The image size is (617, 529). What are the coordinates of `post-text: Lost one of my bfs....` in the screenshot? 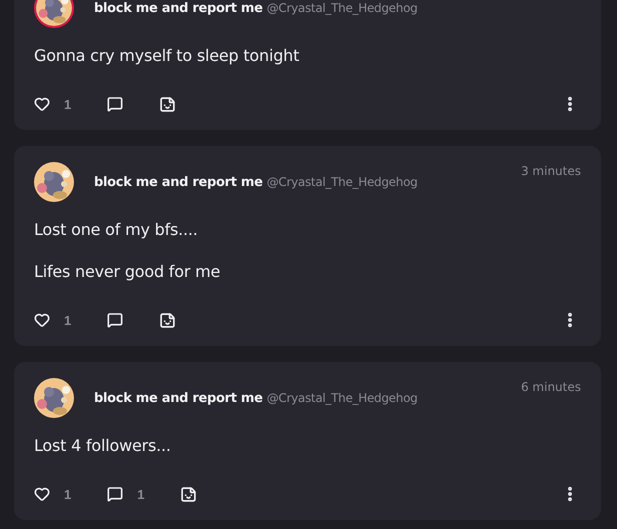 It's located at (116, 230).